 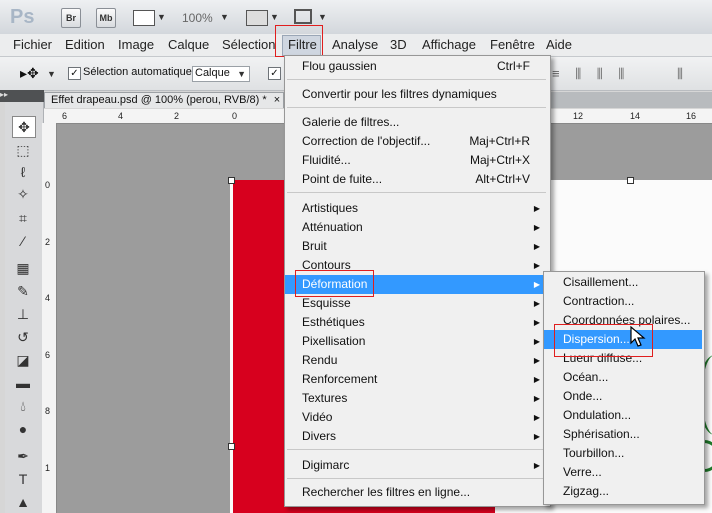 What do you see at coordinates (23, 218) in the screenshot?
I see `crop-tool-icon: ⌗` at bounding box center [23, 218].